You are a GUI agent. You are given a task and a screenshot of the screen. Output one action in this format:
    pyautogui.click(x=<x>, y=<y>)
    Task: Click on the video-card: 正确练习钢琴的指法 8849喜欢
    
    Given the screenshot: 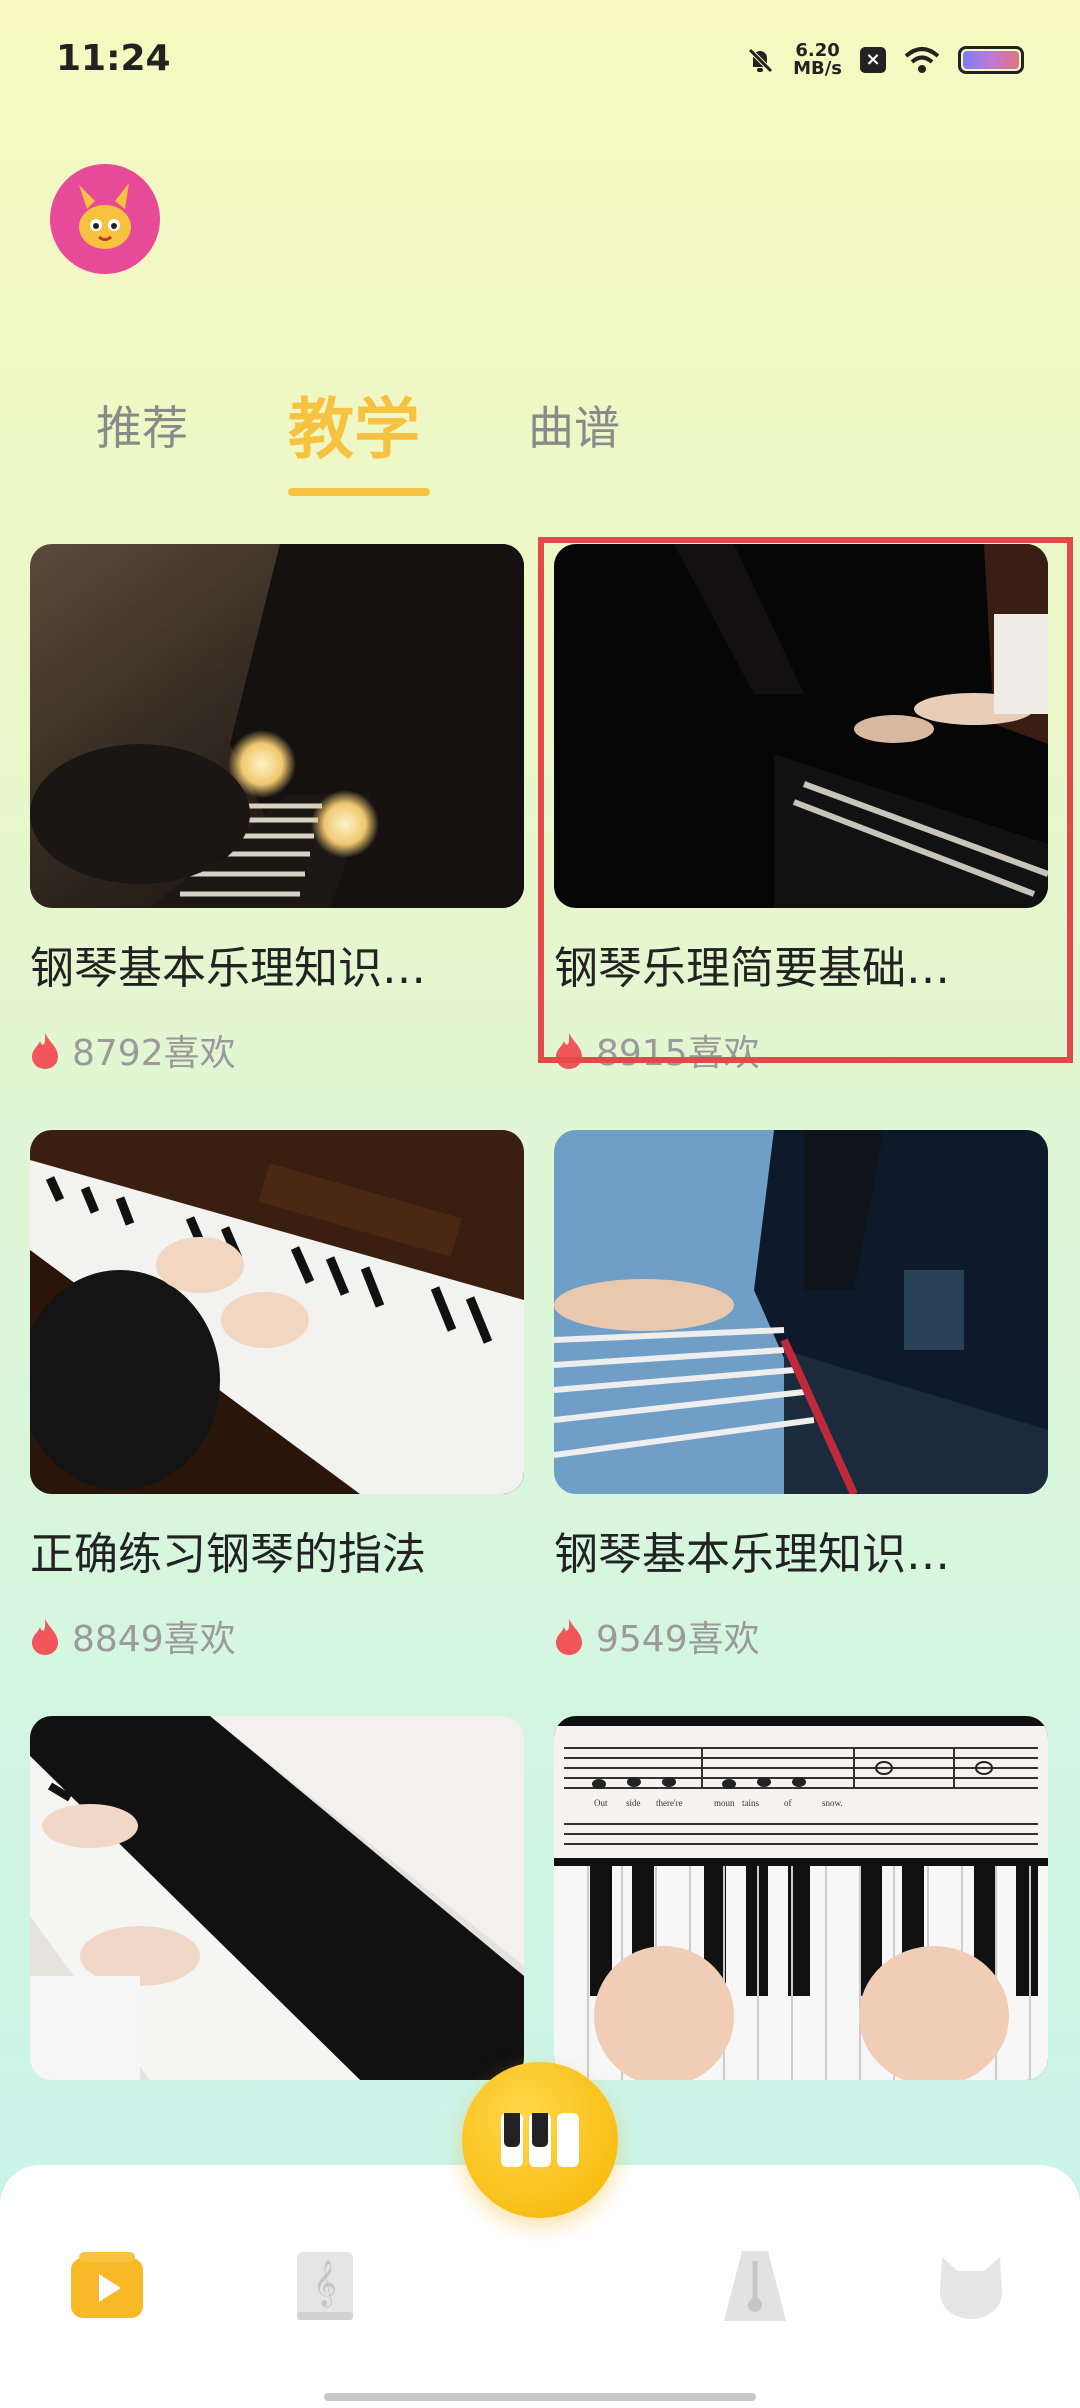 What is the action you would take?
    pyautogui.click(x=277, y=1396)
    